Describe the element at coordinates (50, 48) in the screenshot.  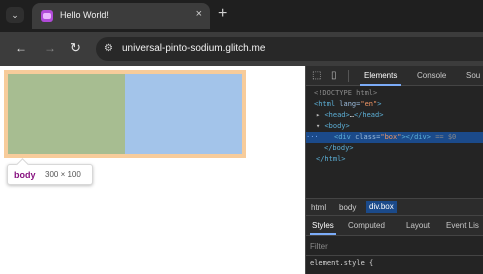
I see `forward-icon: →` at that location.